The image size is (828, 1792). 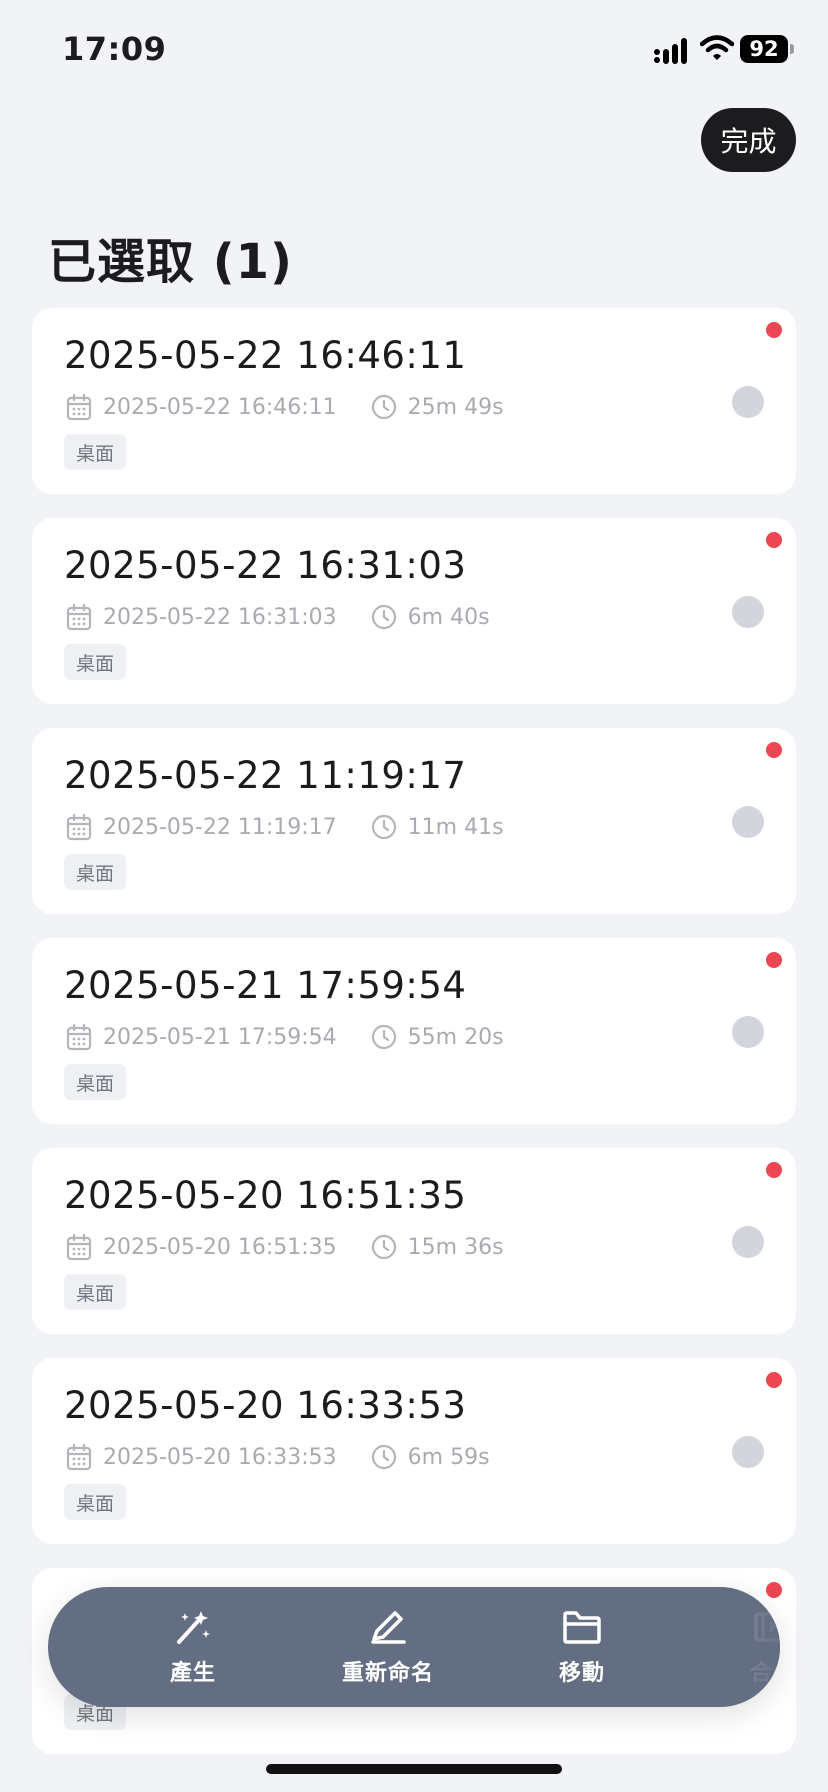 I want to click on merge-label: 合併, so click(x=764, y=1673).